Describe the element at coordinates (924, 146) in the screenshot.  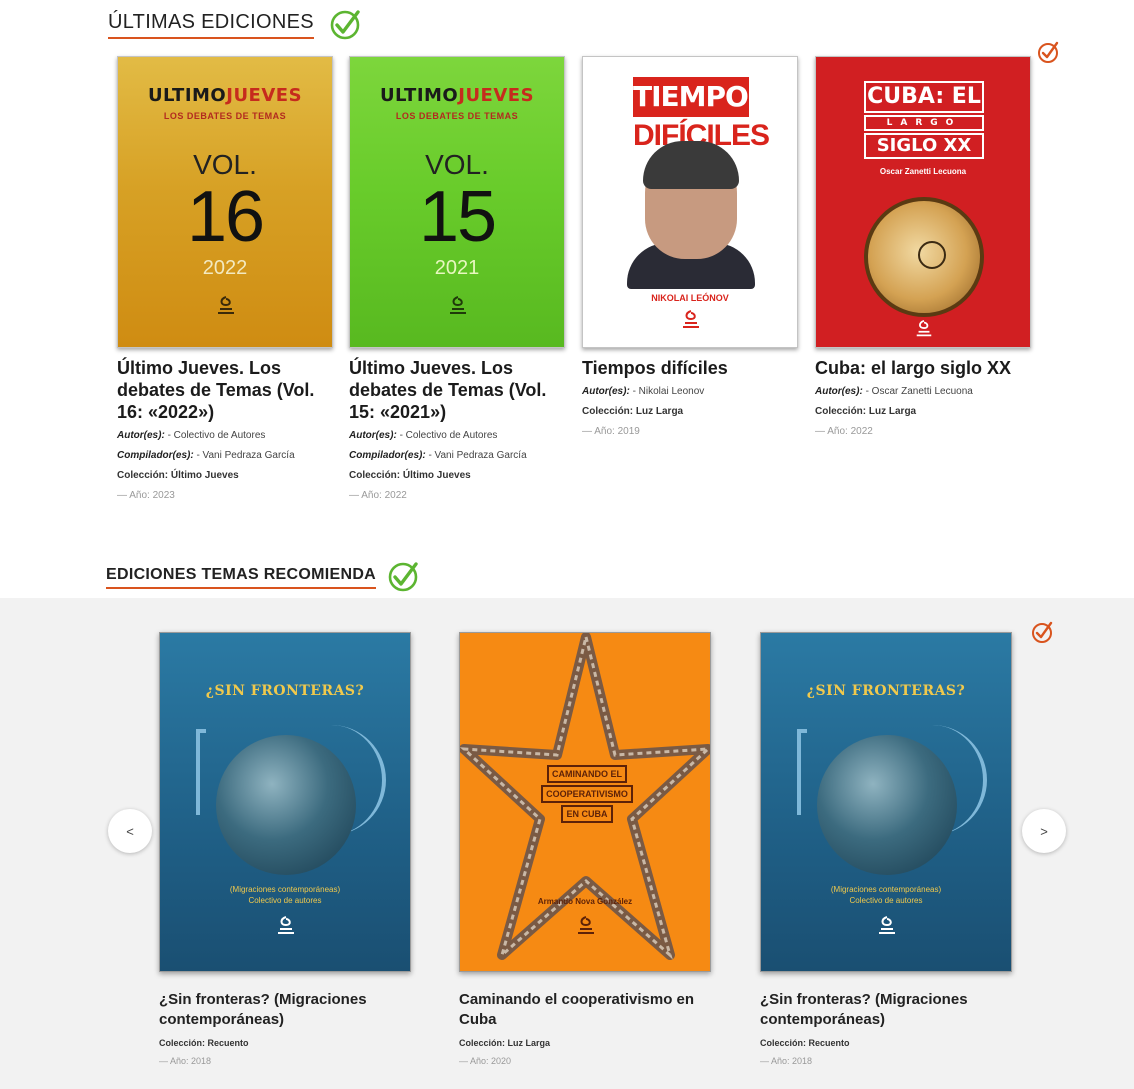
I see `cover-title-line3: SIGLO XX` at that location.